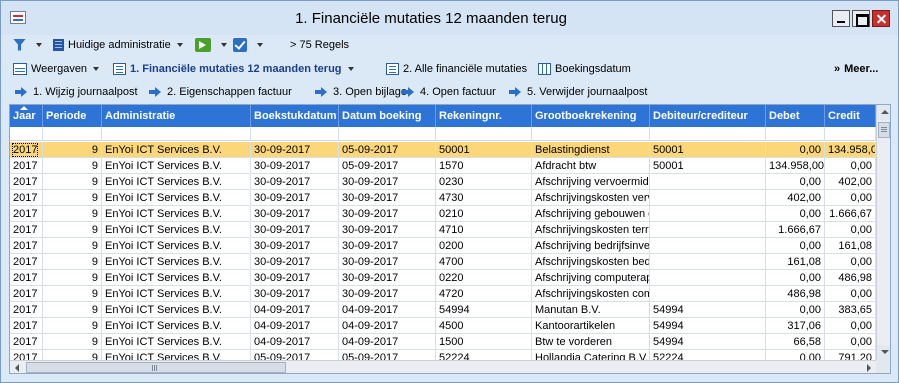 This screenshot has width=899, height=383. Describe the element at coordinates (795, 342) in the screenshot. I see `cell-debet: 66,58` at that location.